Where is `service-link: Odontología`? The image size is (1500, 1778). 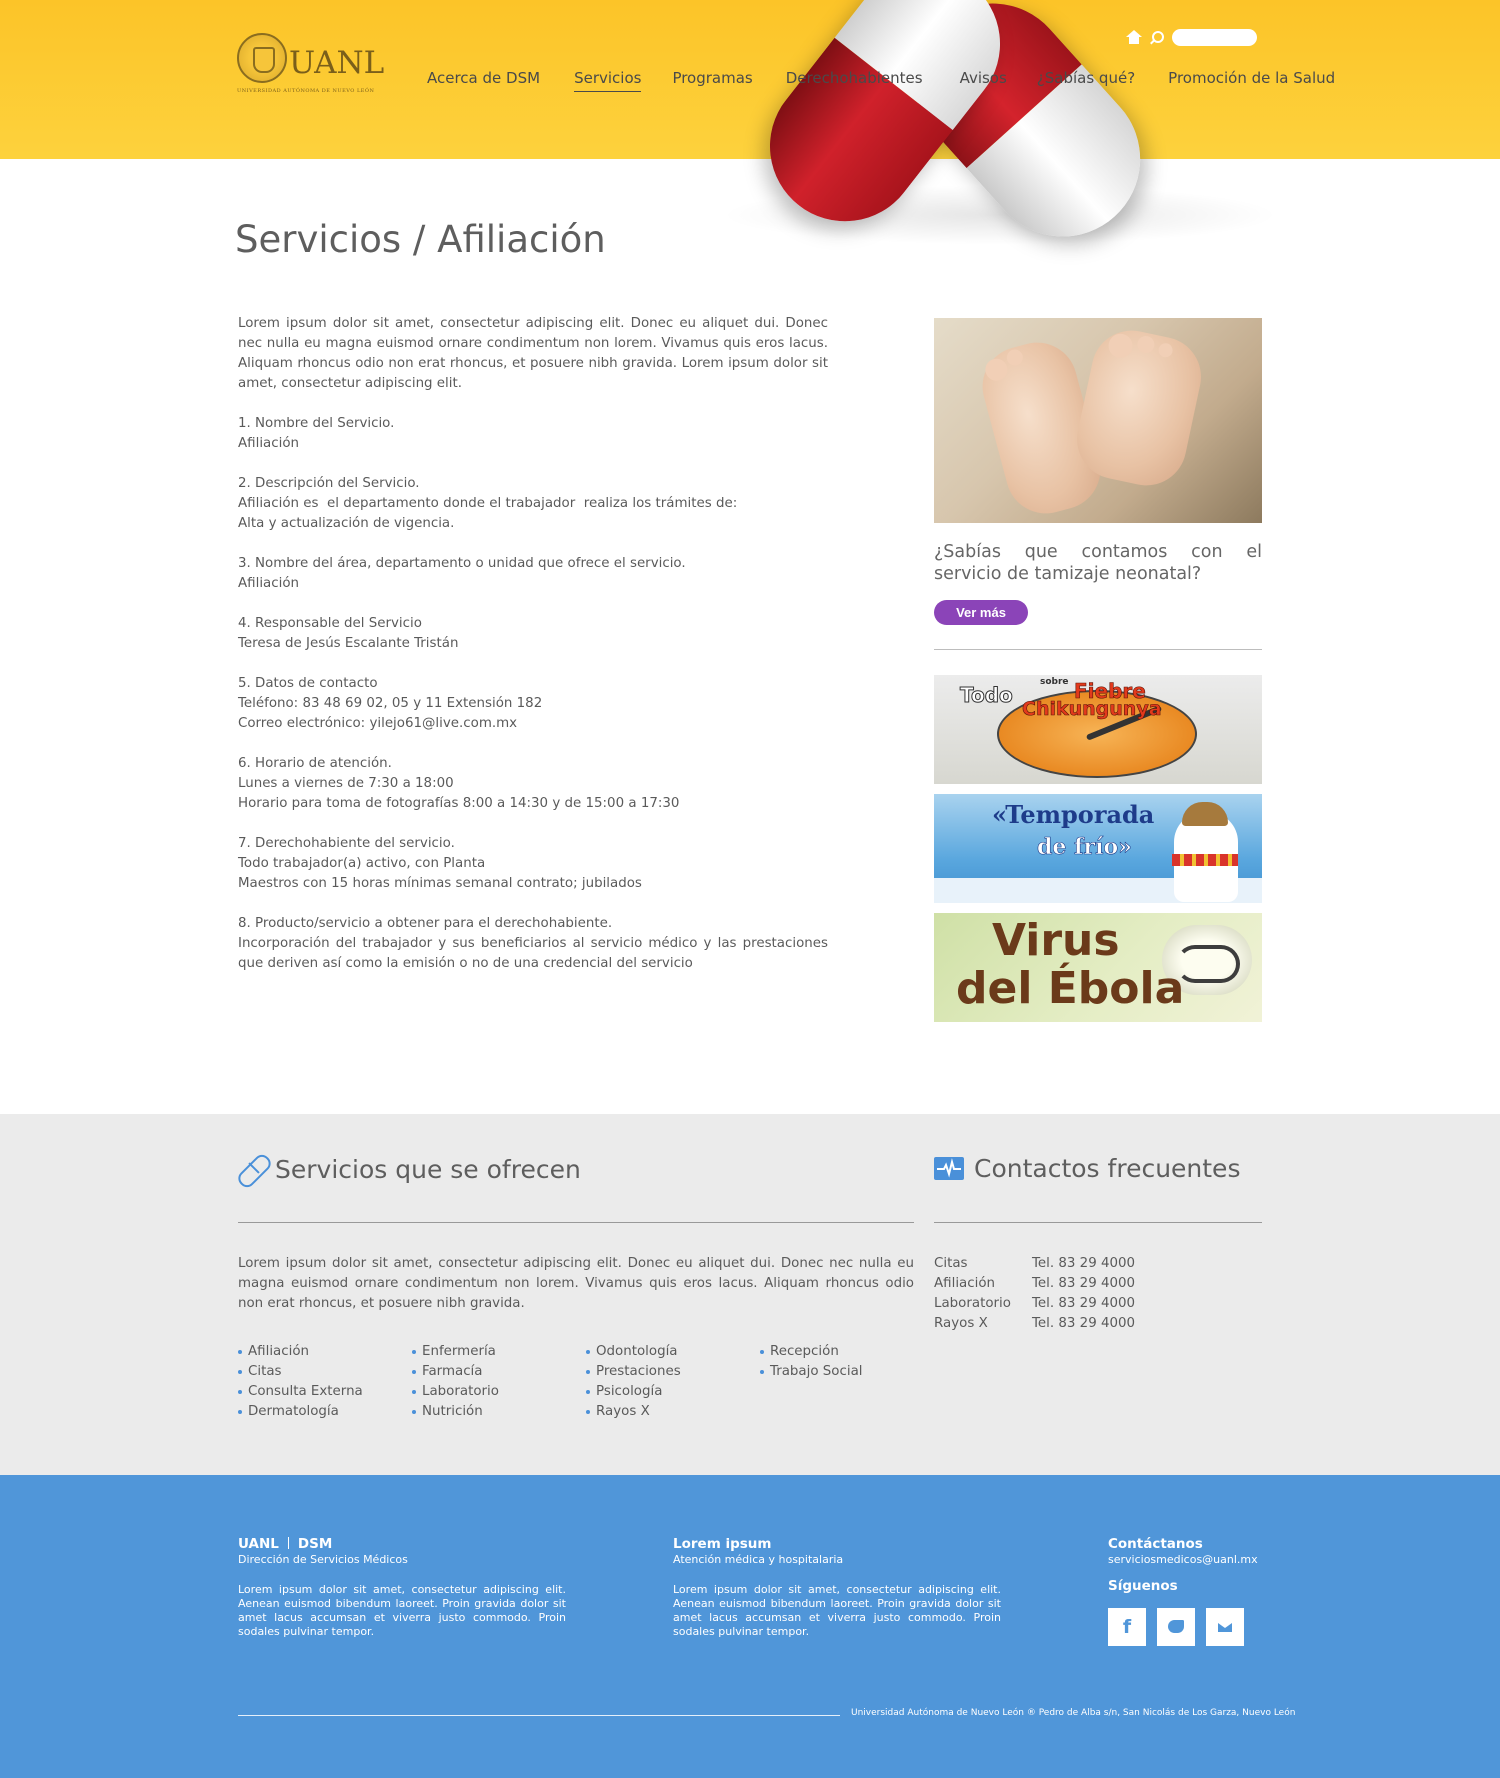 service-link: Odontología is located at coordinates (673, 1352).